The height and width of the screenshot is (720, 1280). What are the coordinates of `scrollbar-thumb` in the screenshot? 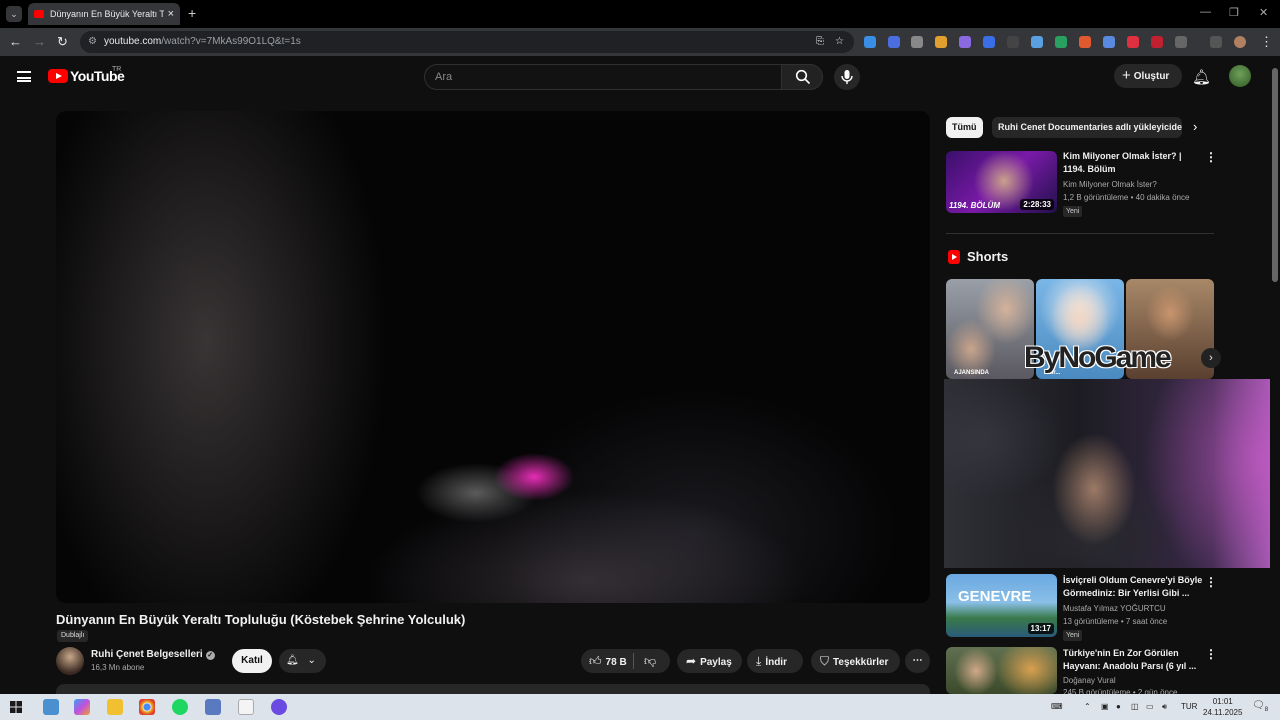 It's located at (1275, 175).